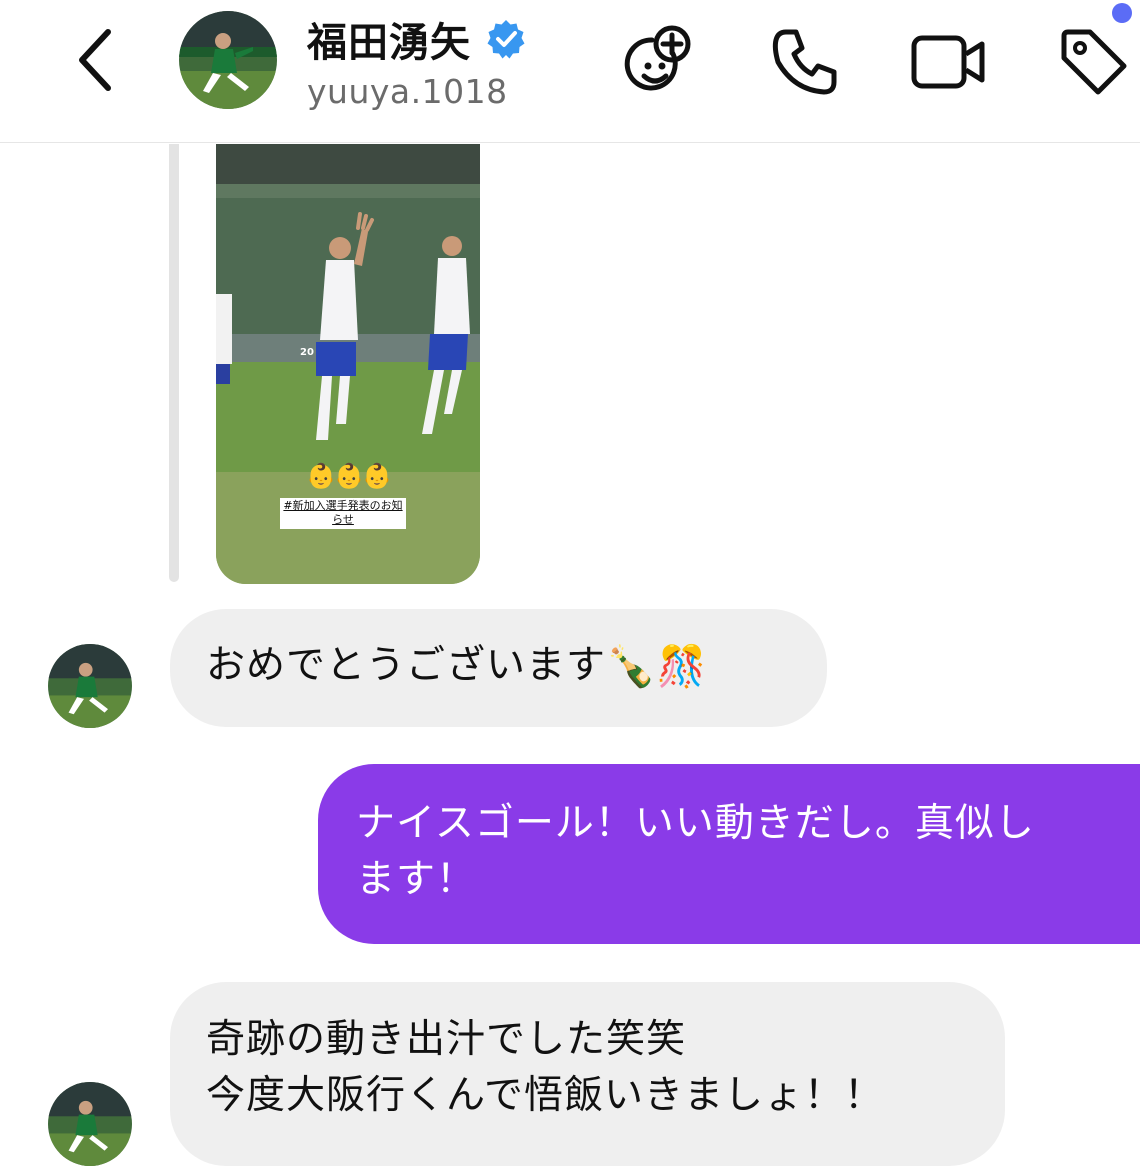 The image size is (1140, 1175). What do you see at coordinates (307, 352) in the screenshot?
I see `shirt-number: 20` at bounding box center [307, 352].